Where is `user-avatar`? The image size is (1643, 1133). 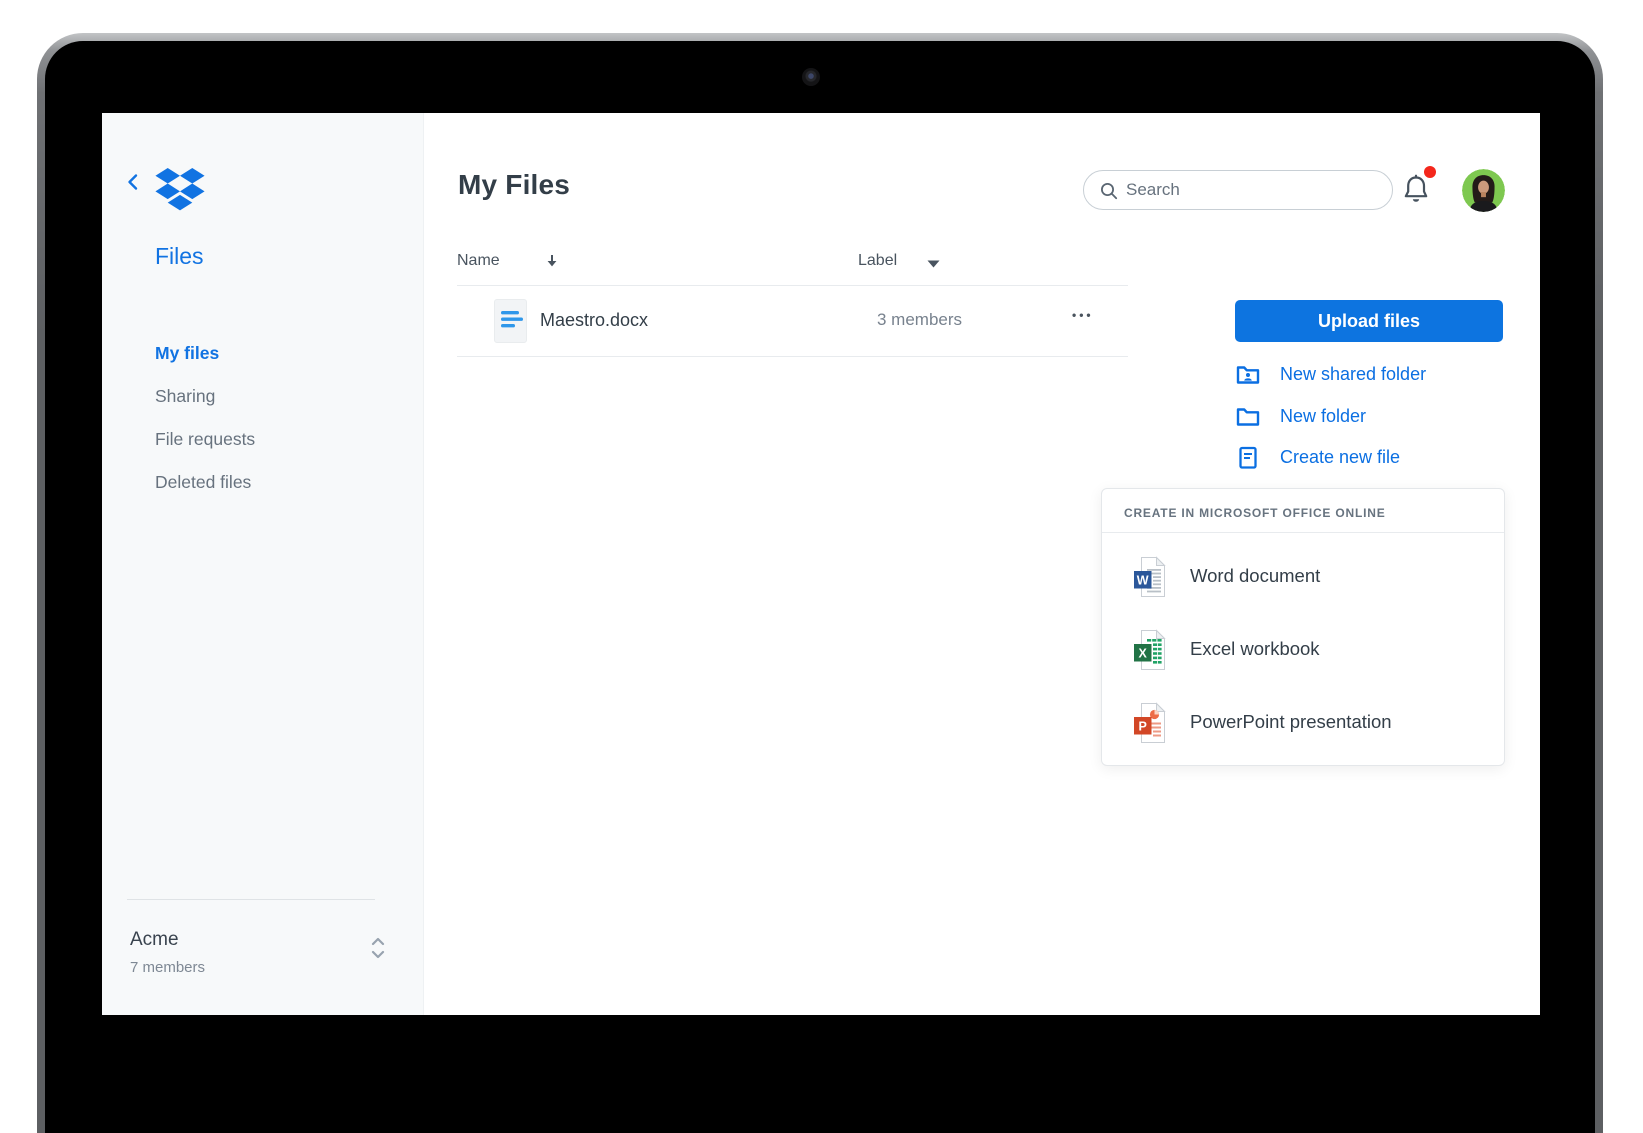
user-avatar is located at coordinates (1483, 190).